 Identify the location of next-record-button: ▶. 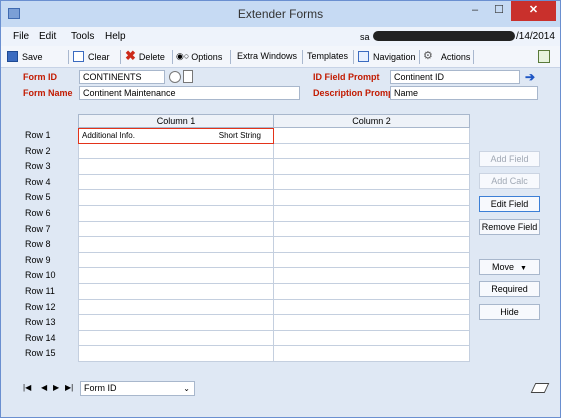
(56, 387).